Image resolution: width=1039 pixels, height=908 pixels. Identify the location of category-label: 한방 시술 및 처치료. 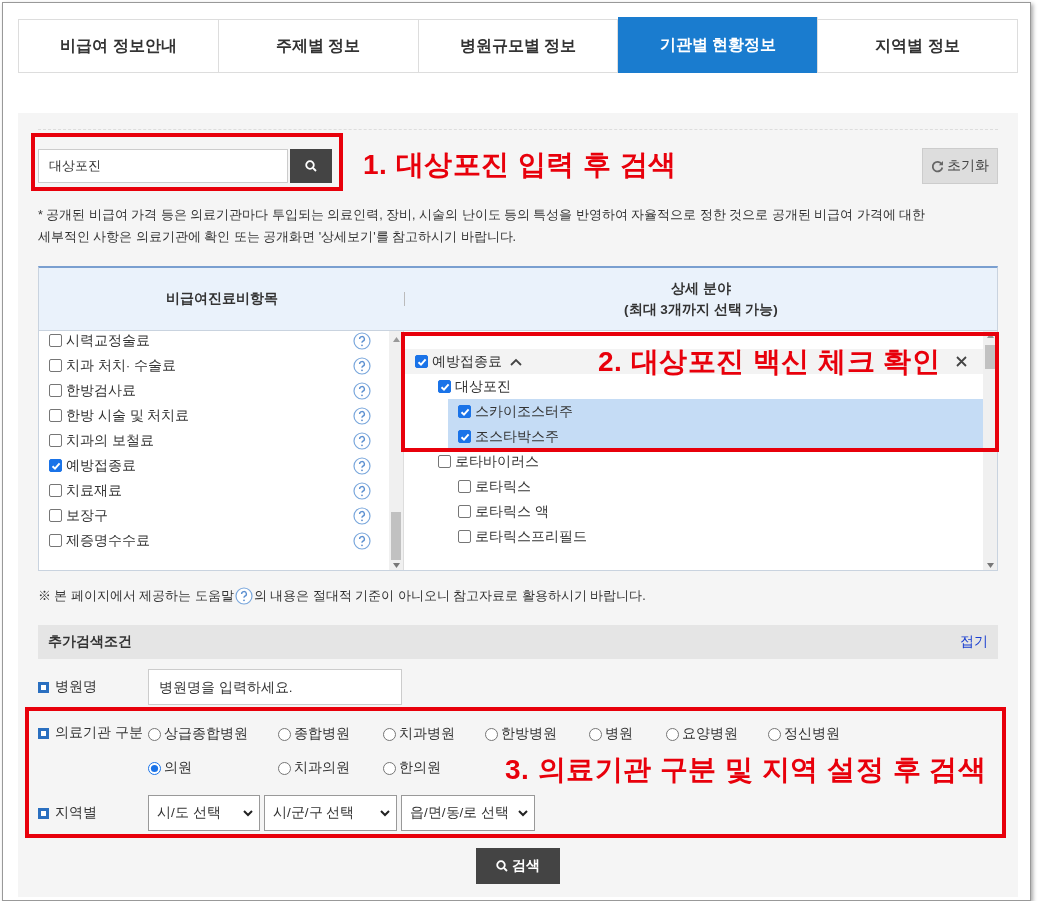
(209, 415).